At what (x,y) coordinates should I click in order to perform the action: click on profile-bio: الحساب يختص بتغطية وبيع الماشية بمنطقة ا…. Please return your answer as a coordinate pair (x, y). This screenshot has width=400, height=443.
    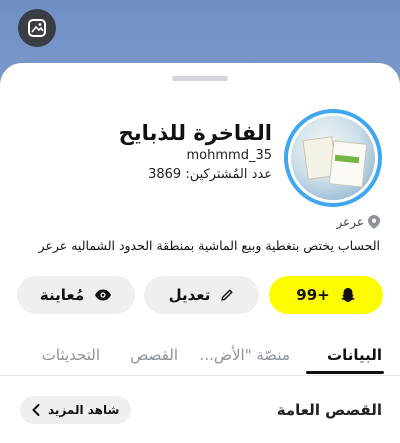
    Looking at the image, I should click on (209, 245).